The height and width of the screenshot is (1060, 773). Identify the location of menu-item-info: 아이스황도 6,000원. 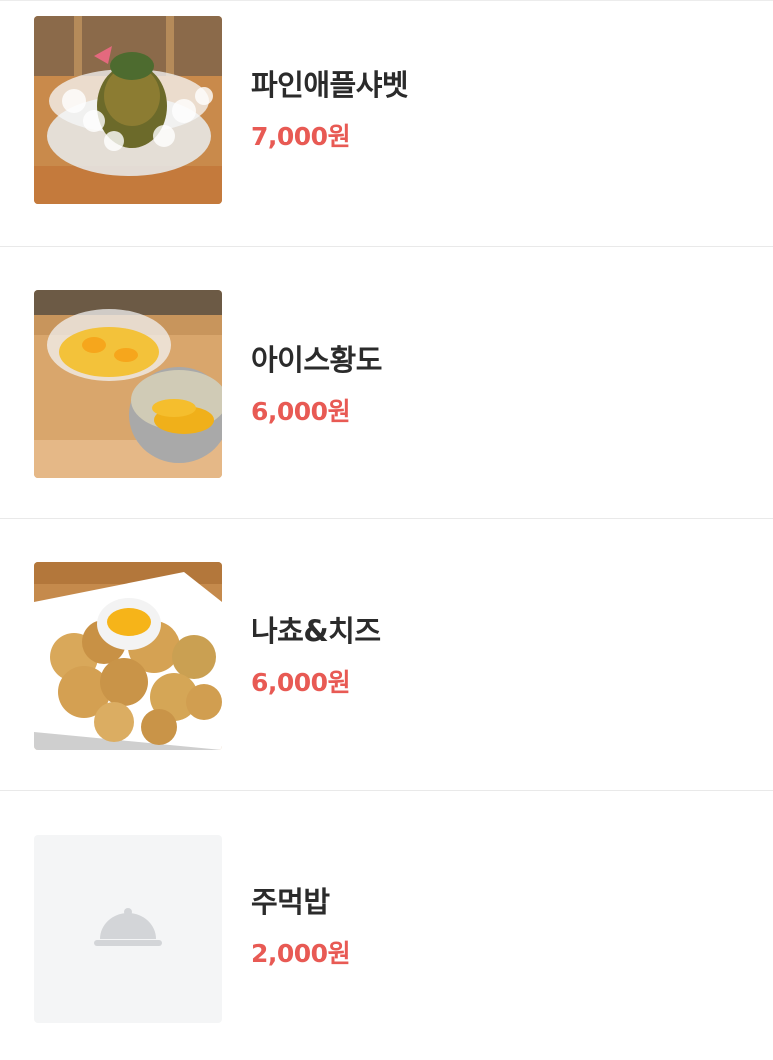
(316, 385).